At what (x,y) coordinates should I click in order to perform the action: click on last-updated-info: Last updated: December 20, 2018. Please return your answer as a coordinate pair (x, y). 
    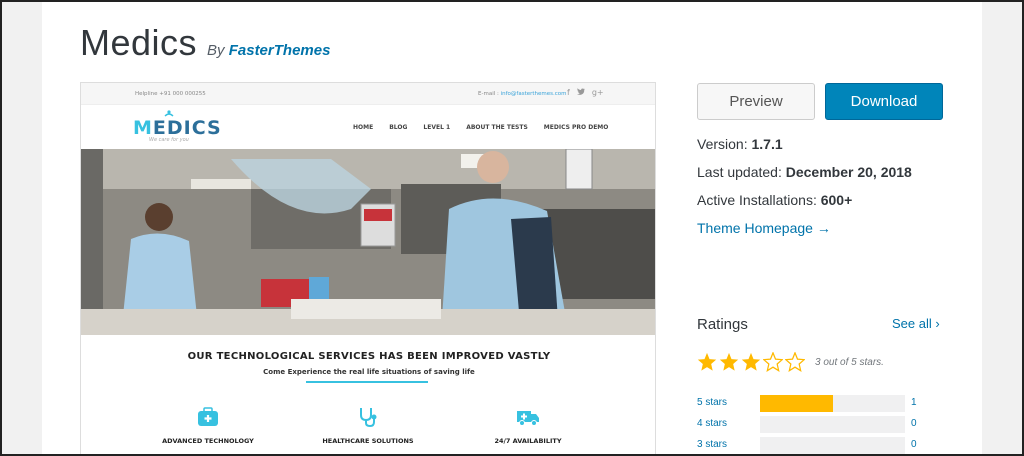
    Looking at the image, I should click on (804, 172).